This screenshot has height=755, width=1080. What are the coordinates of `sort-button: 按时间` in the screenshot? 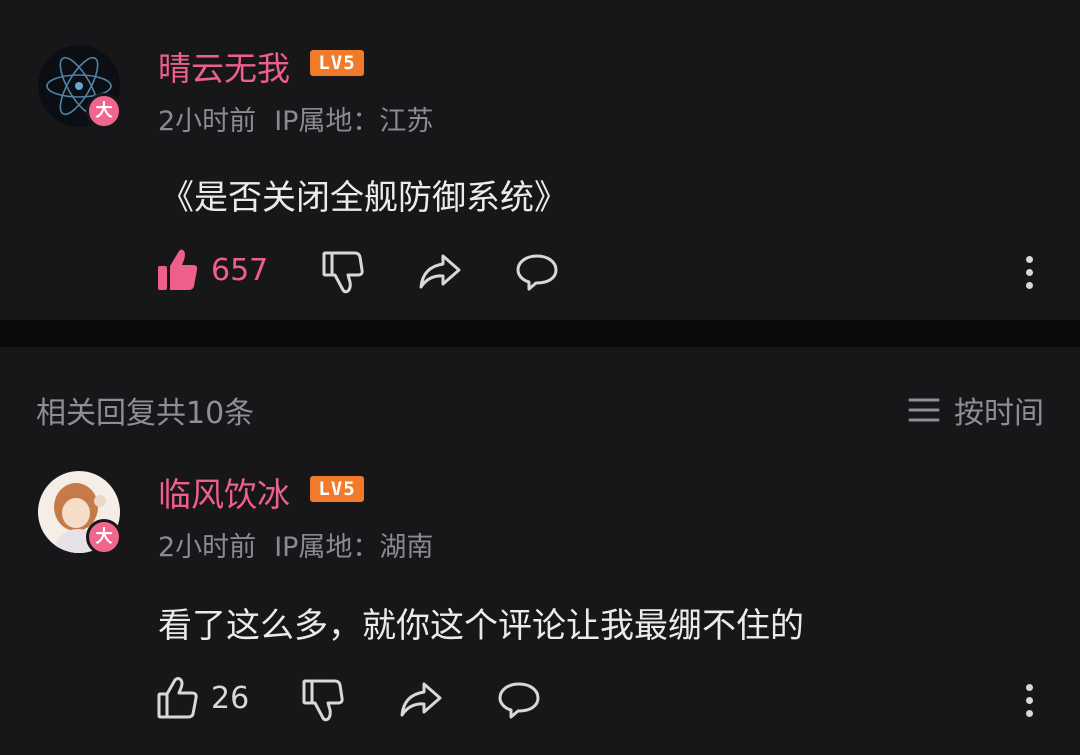 It's located at (976, 410).